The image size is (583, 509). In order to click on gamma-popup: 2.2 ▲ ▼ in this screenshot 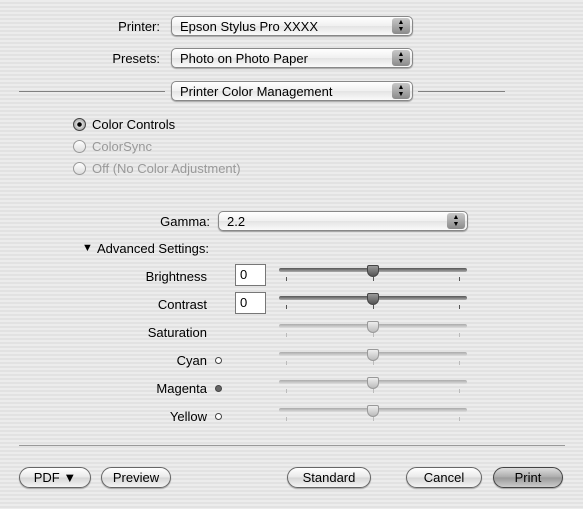, I will do `click(343, 221)`.